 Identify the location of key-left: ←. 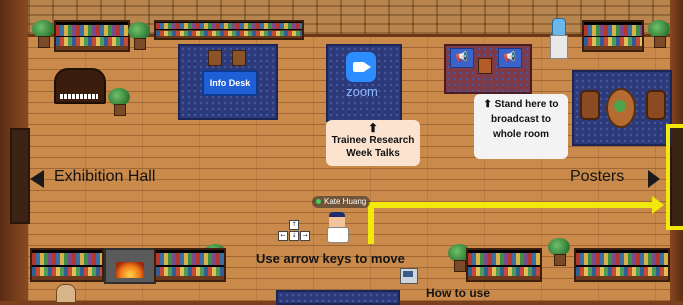
(283, 236).